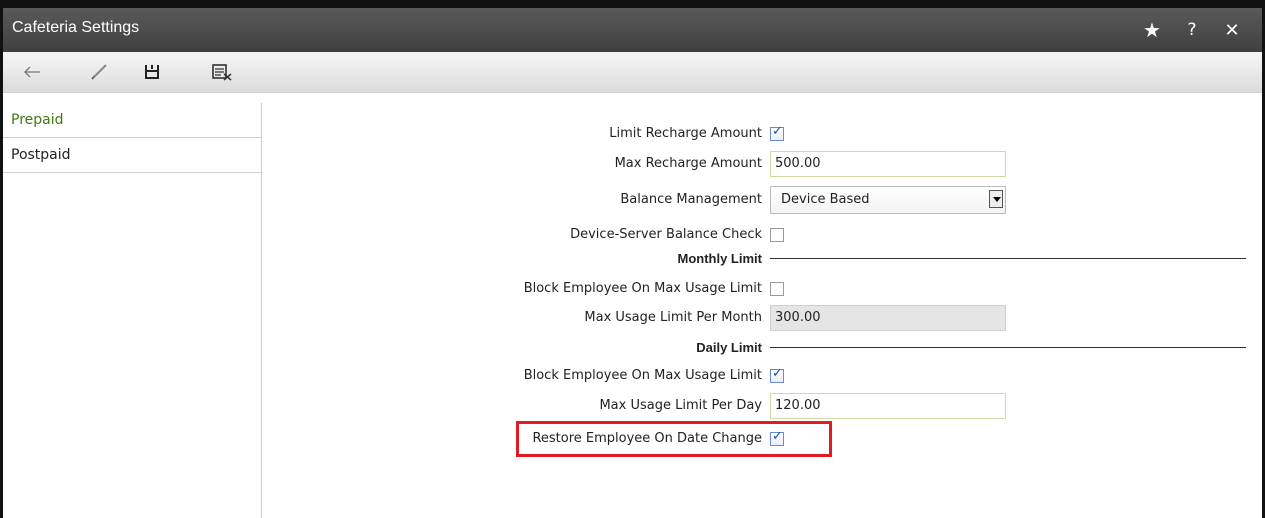 This screenshot has height=518, width=1265. Describe the element at coordinates (825, 199) in the screenshot. I see `balance-management-value: Device Based` at that location.